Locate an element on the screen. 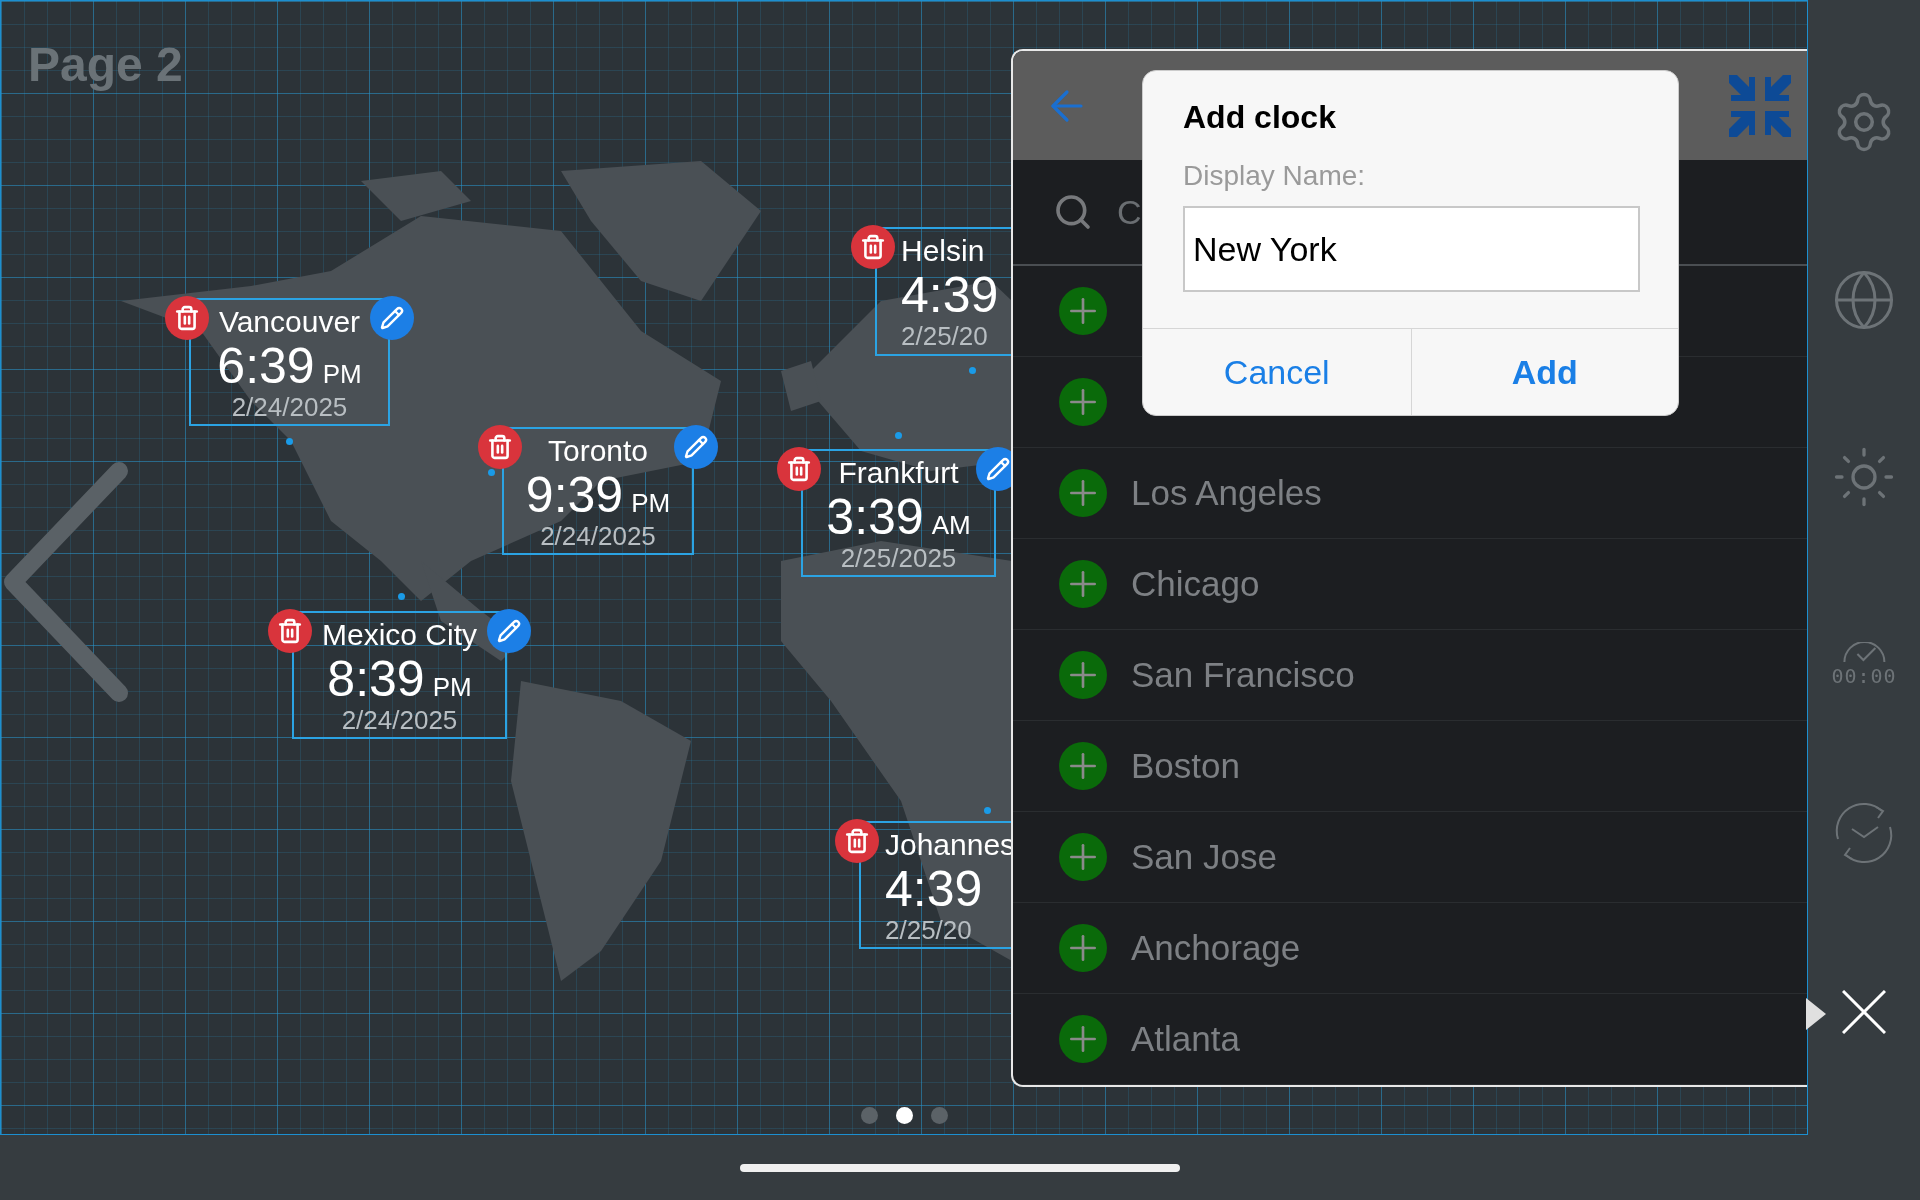  add-button: Add is located at coordinates (1544, 372).